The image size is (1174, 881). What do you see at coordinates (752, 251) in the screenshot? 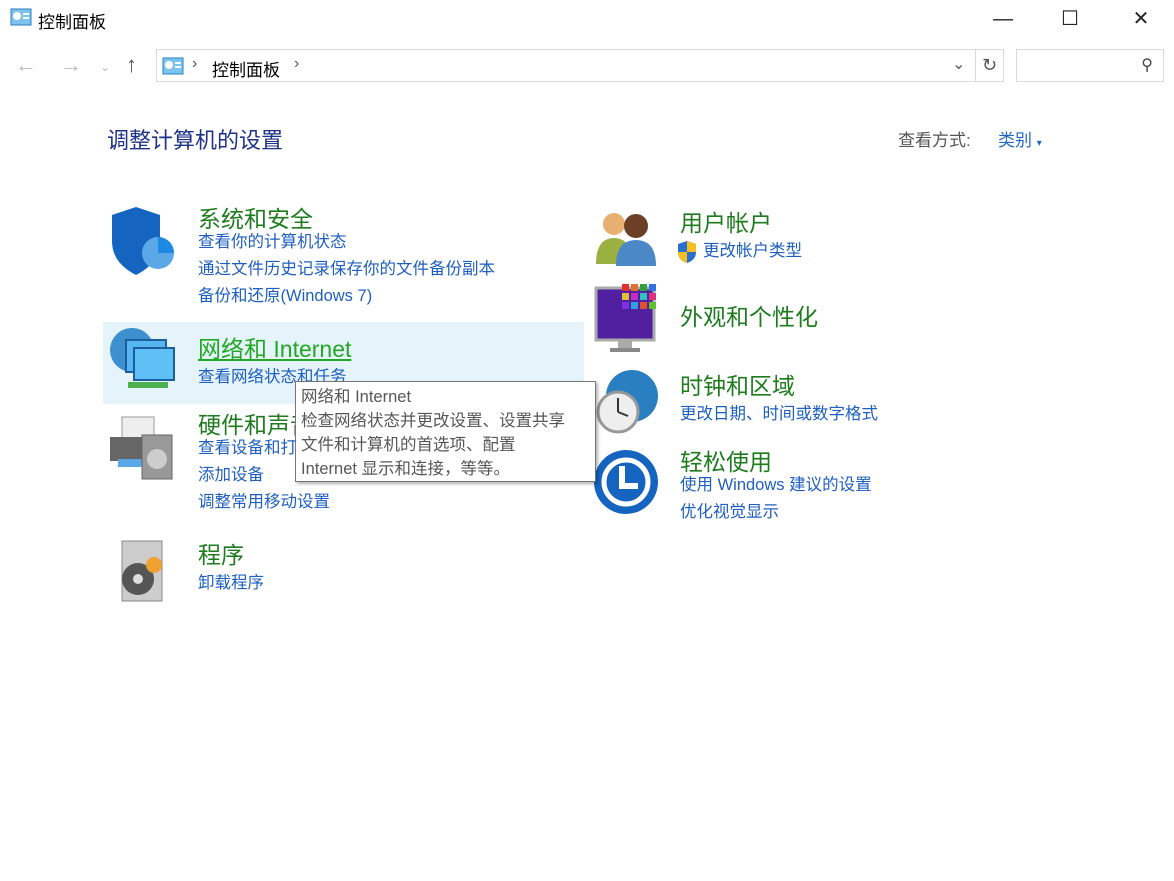
I see `link-change-account-type: 更改帐户类型` at bounding box center [752, 251].